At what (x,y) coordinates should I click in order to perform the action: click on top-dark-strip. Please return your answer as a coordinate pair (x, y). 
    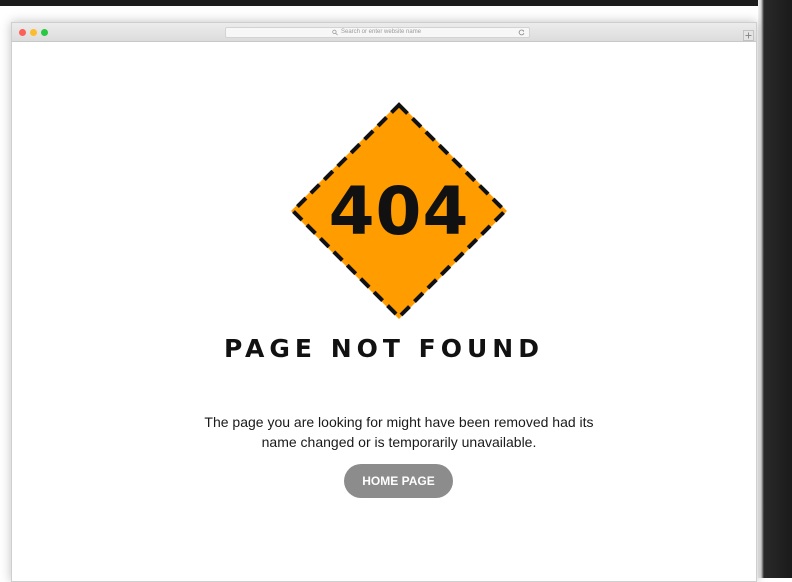
    Looking at the image, I should click on (396, 3).